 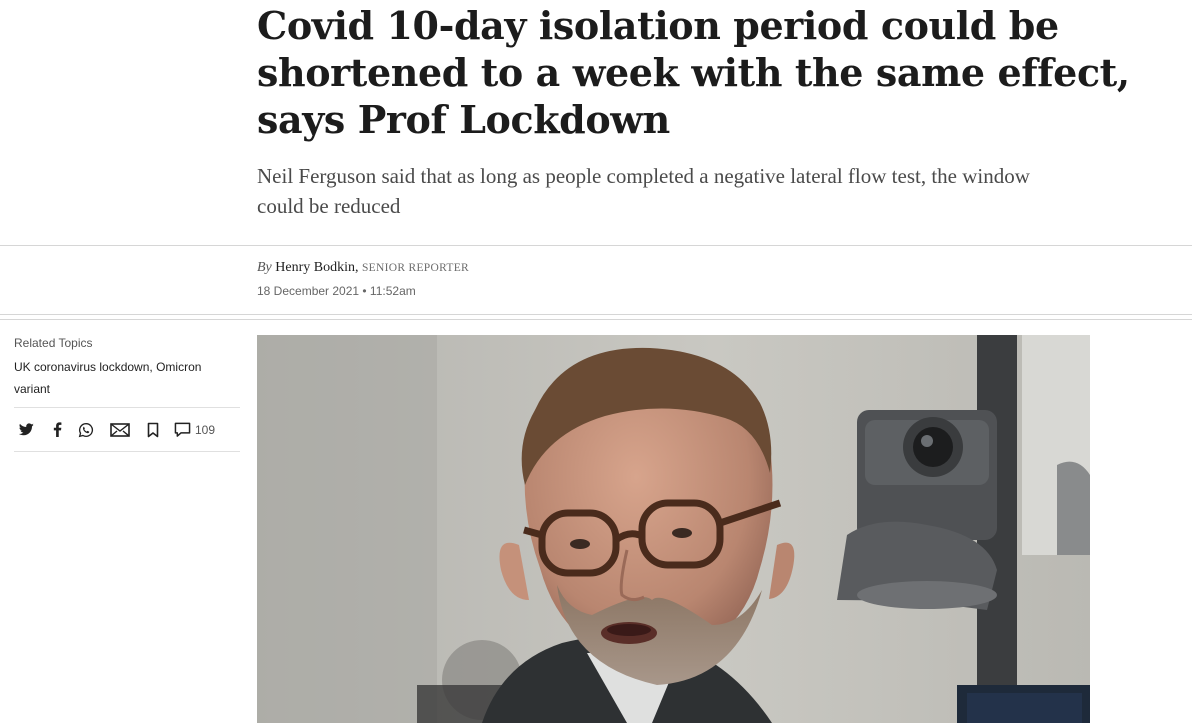 I want to click on related-topics-label: Related Topics, so click(x=53, y=343).